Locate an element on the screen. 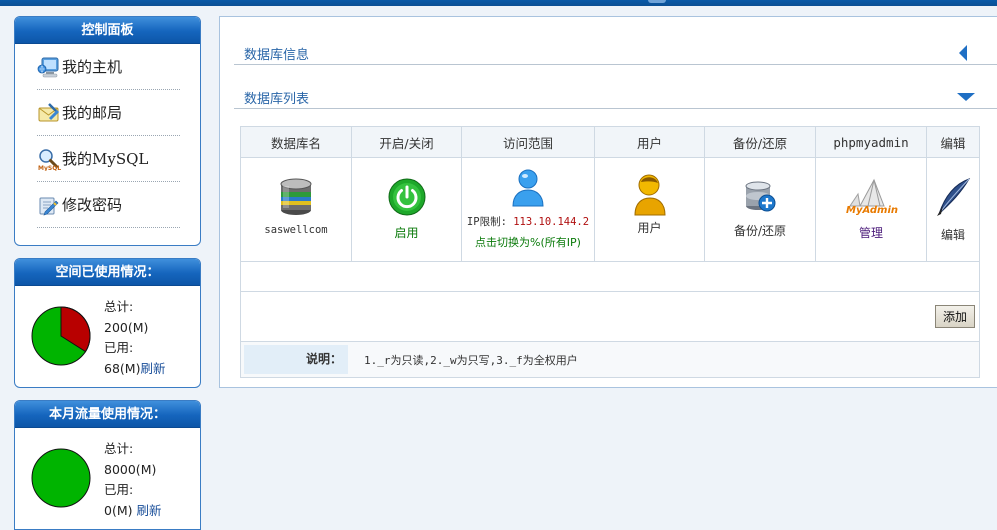 Image resolution: width=997 pixels, height=530 pixels. note-label: 说明： is located at coordinates (296, 359).